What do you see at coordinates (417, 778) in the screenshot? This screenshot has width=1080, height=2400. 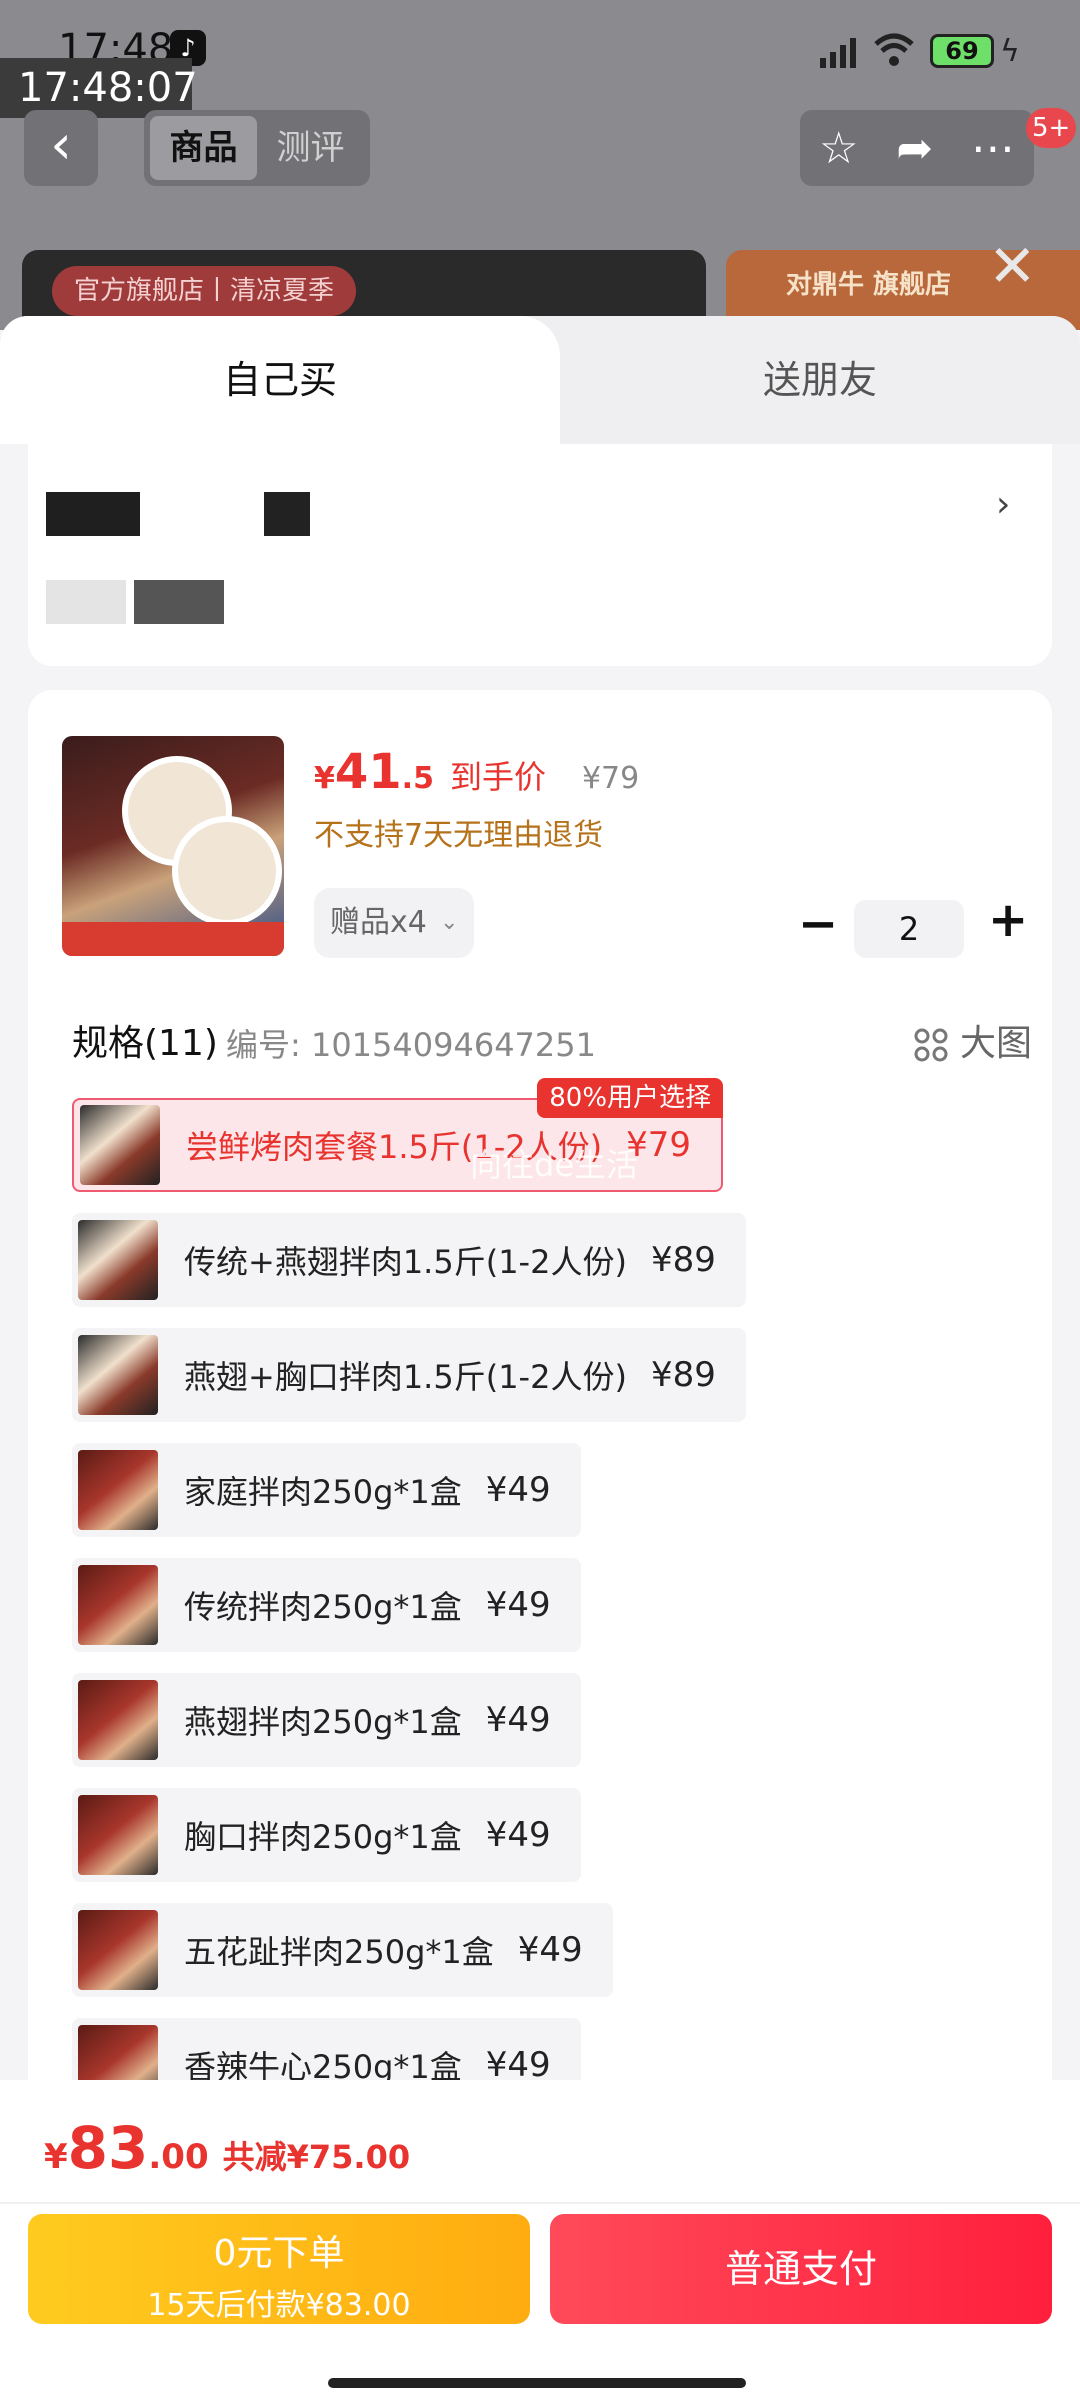 I see `price-decimal: .5` at bounding box center [417, 778].